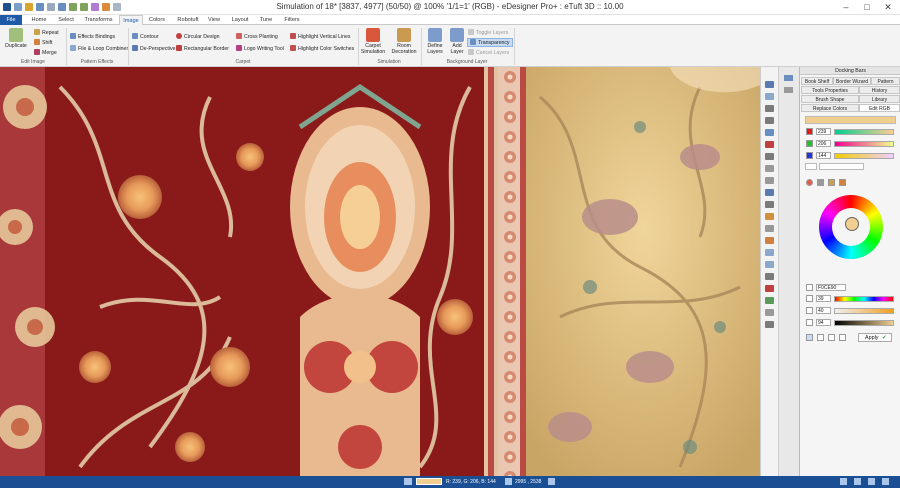 The image size is (900, 488). Describe the element at coordinates (769, 132) in the screenshot. I see `fill-tool-icon` at that location.